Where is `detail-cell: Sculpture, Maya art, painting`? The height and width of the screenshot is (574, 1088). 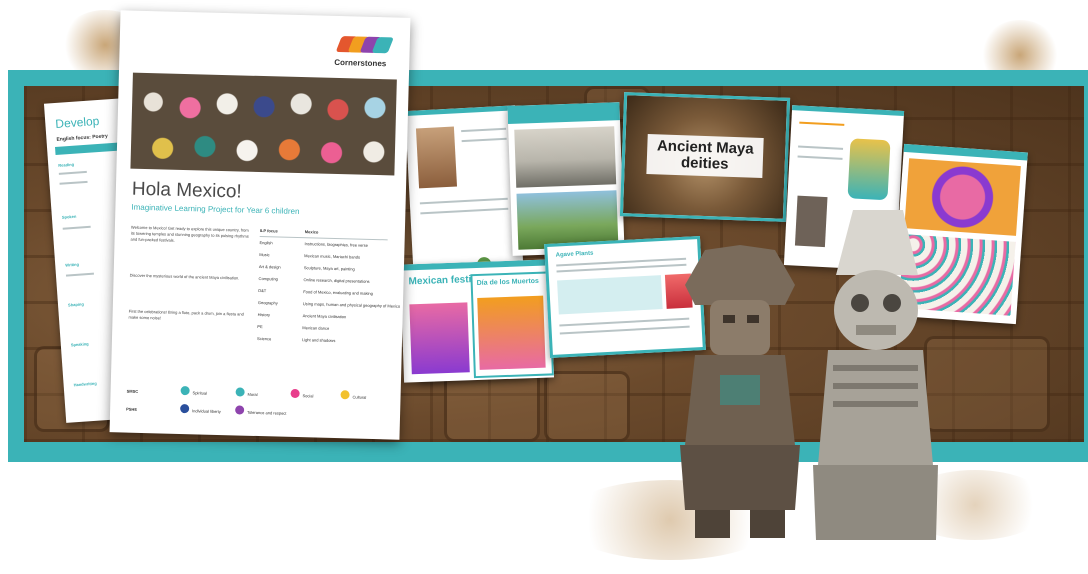
detail-cell: Sculpture, Maya art, painting is located at coordinates (329, 268).